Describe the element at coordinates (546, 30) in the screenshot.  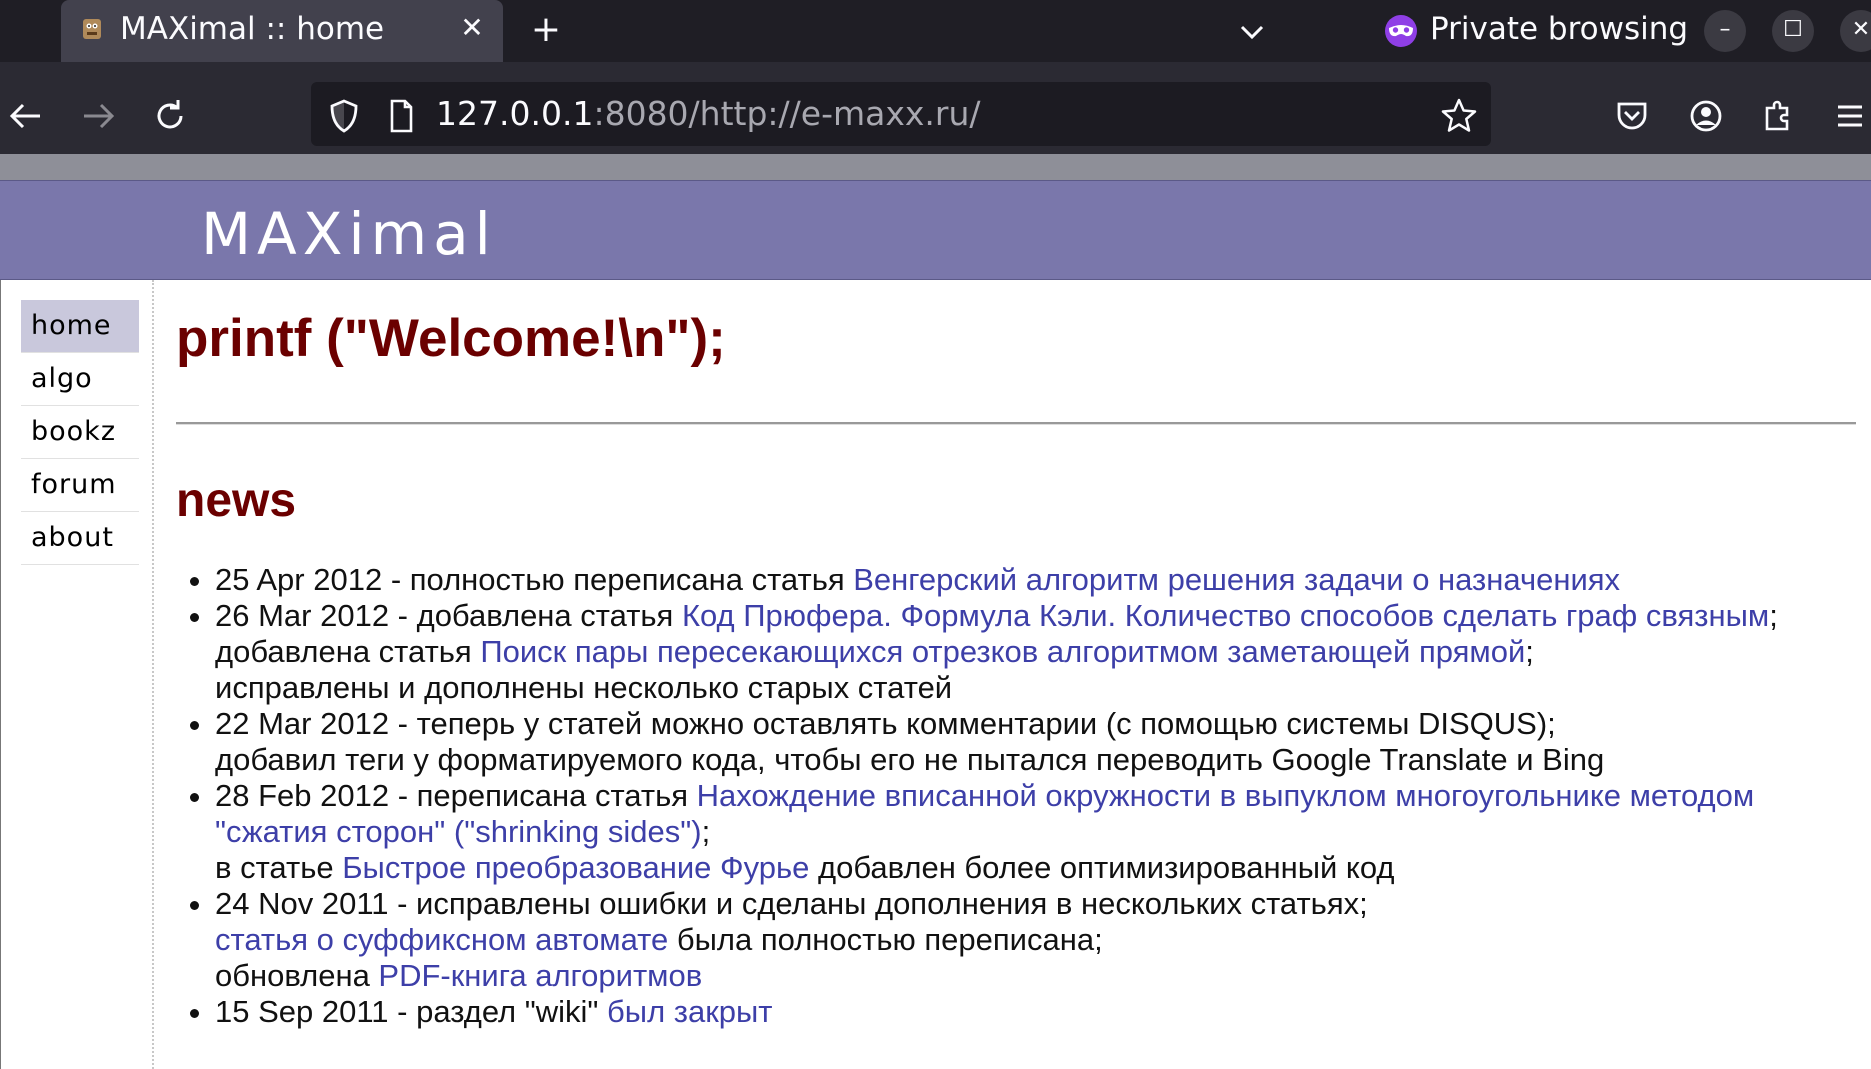
I see `new-tab-plus-icon: +` at that location.